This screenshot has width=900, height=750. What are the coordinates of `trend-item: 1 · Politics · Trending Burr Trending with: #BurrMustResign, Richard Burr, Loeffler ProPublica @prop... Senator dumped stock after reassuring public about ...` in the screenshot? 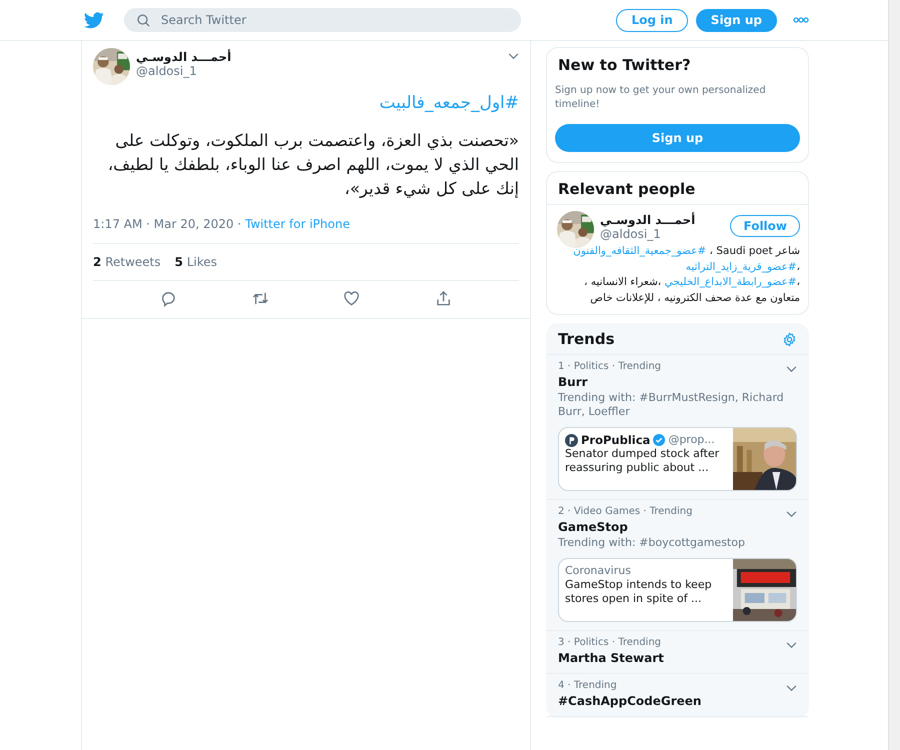 It's located at (677, 427).